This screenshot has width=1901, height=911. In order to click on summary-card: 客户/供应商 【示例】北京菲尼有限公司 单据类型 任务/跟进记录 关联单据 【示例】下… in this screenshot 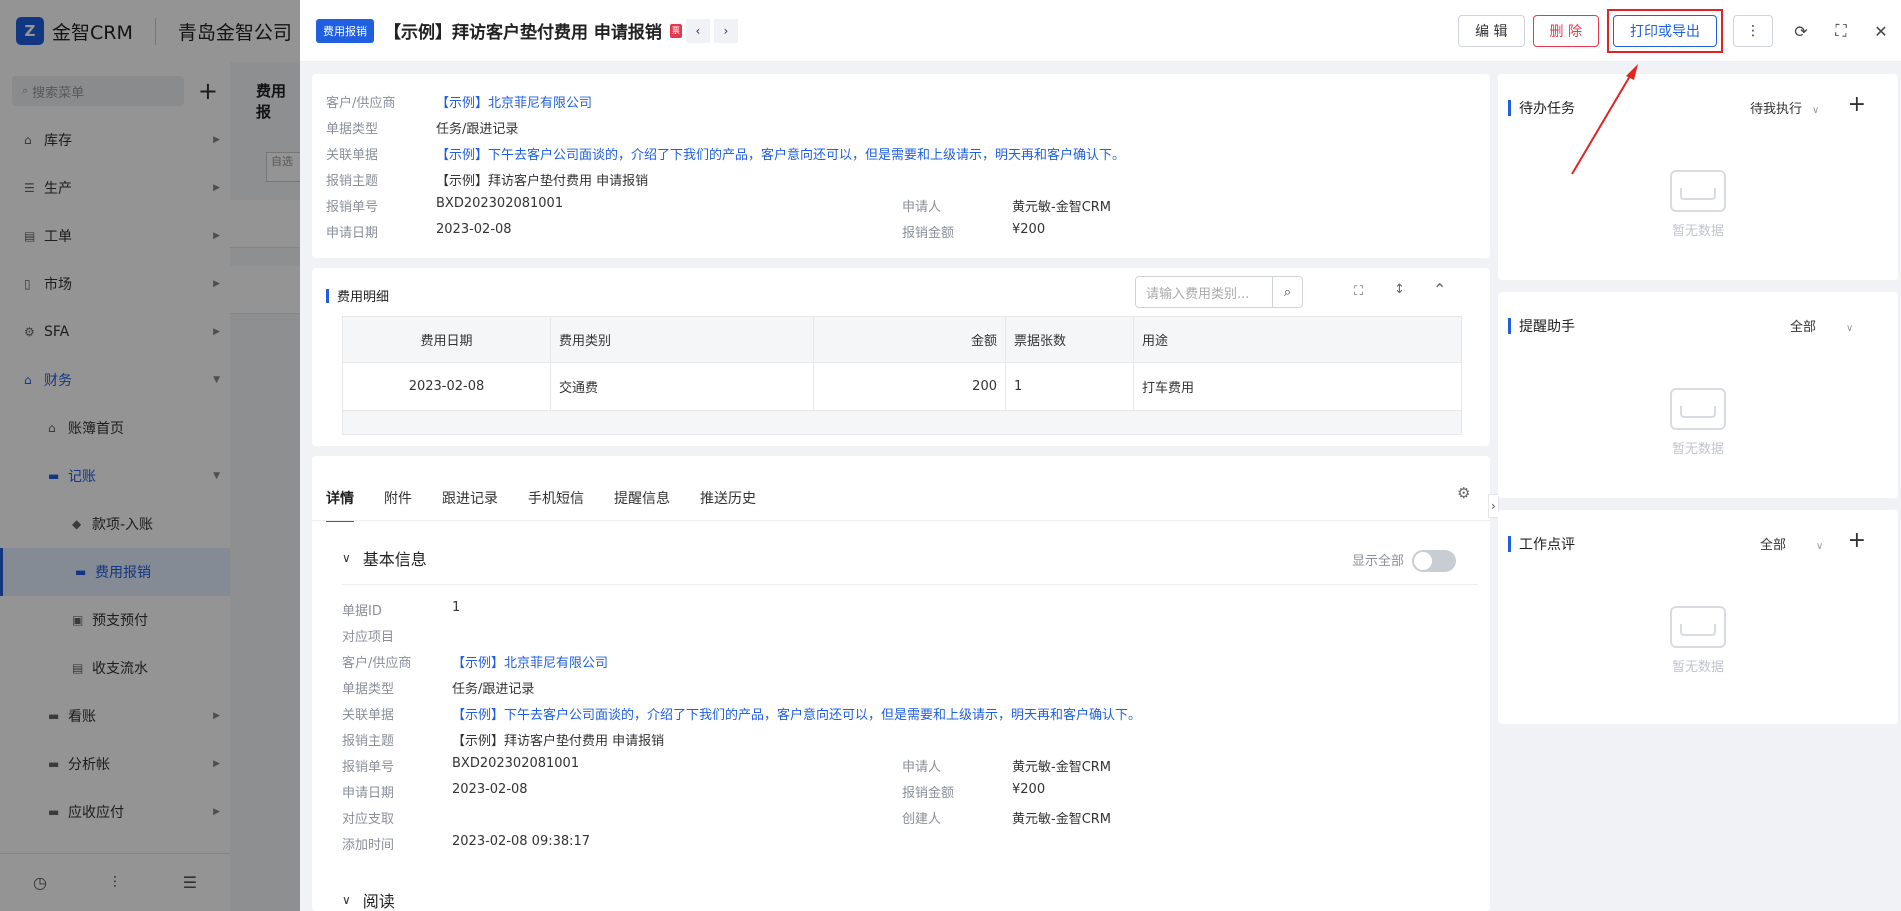, I will do `click(901, 166)`.